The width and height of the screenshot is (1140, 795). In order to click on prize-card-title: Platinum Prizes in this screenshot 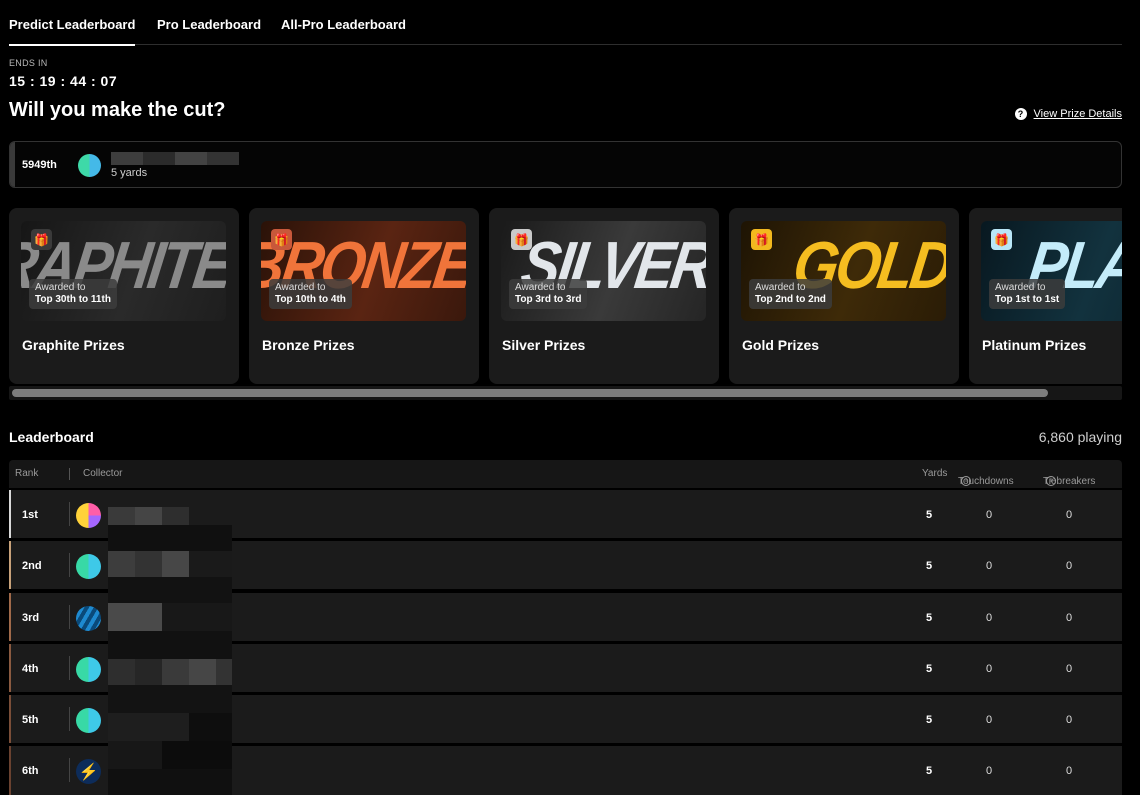, I will do `click(1034, 345)`.